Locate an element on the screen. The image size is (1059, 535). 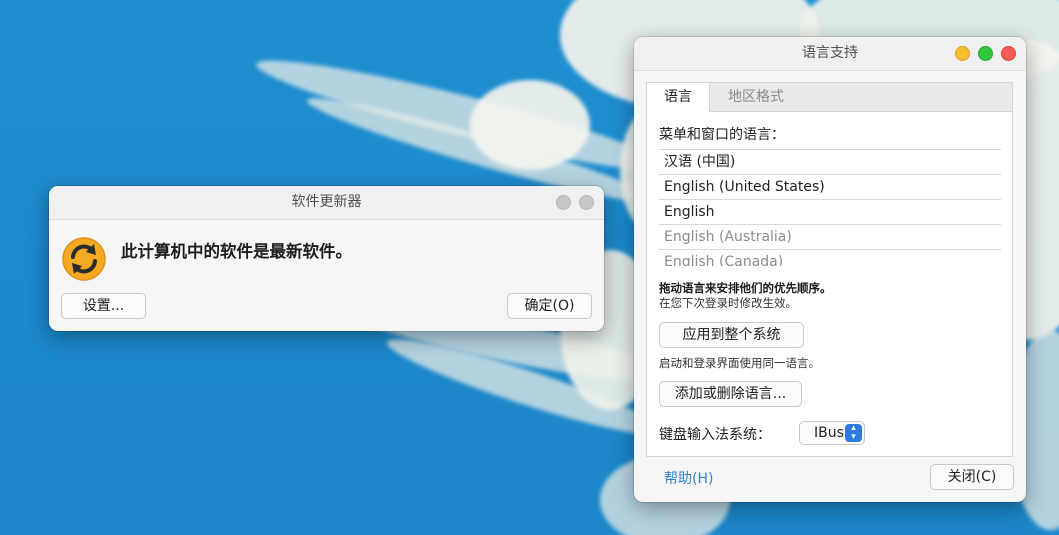
maximize-button is located at coordinates (985, 53).